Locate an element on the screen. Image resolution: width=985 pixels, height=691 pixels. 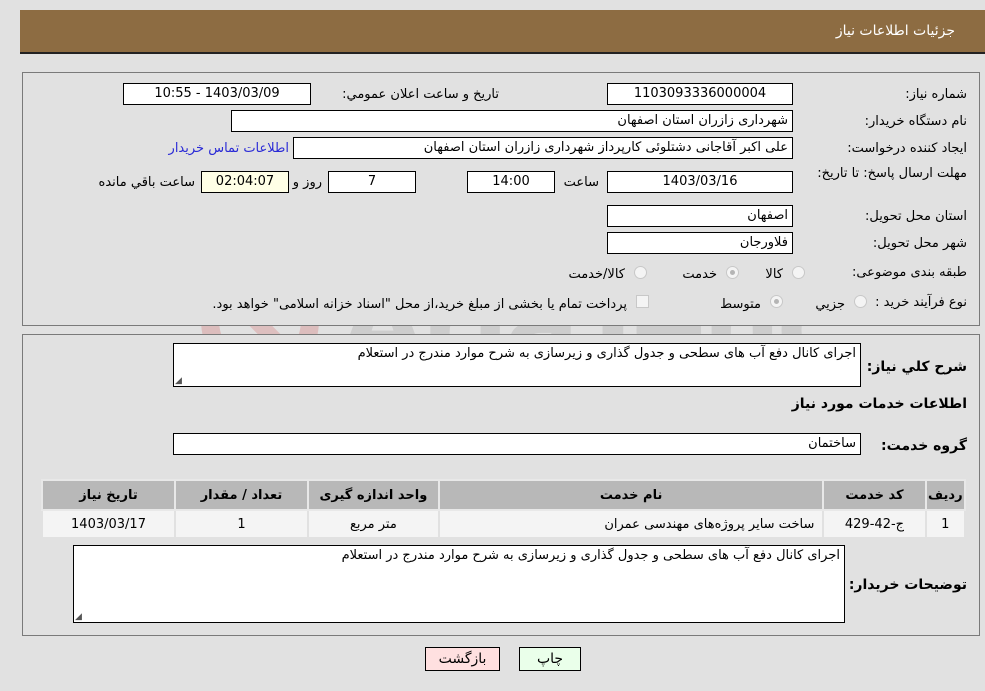
remaining-label: ساعت باقي مانده is located at coordinates (146, 182).